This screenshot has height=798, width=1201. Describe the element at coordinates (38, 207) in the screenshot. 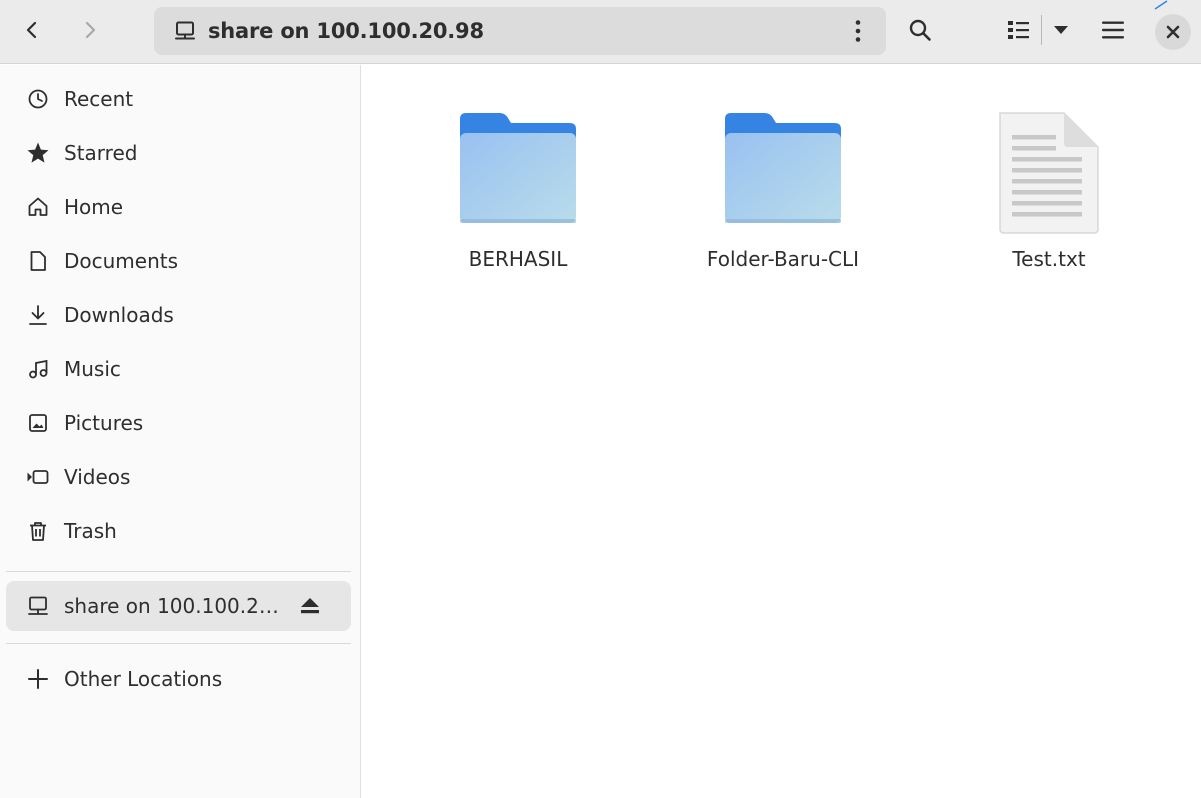

I see `home-icon` at that location.